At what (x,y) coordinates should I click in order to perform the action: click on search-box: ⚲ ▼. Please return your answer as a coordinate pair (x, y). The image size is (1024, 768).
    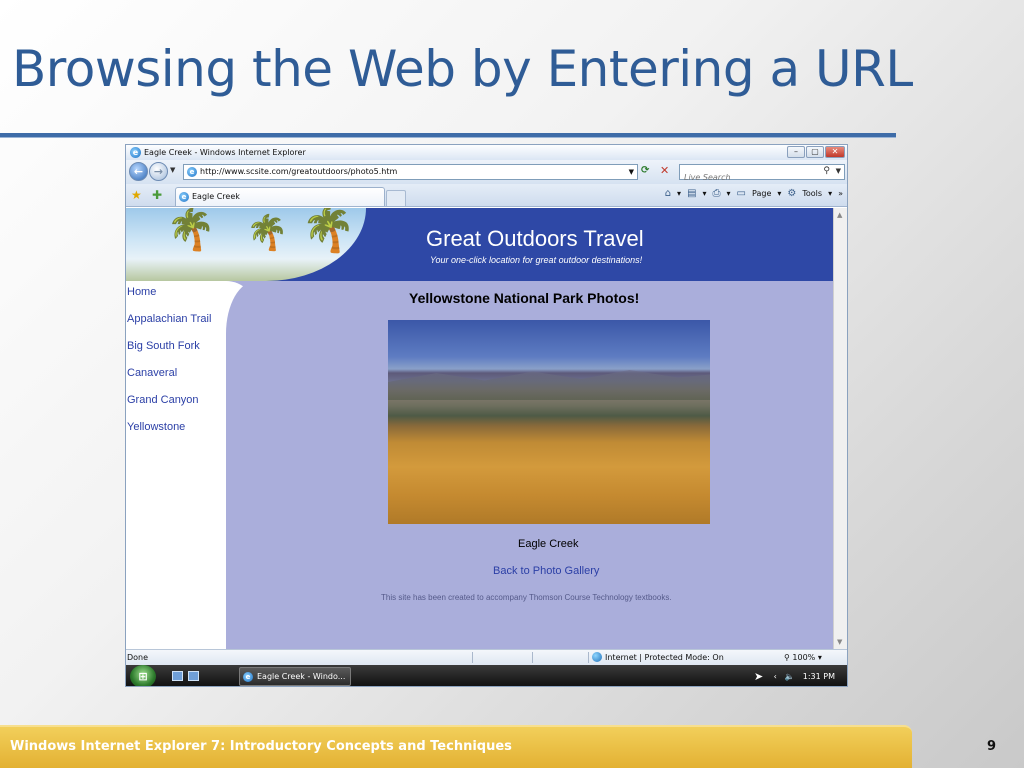
    Looking at the image, I should click on (762, 174).